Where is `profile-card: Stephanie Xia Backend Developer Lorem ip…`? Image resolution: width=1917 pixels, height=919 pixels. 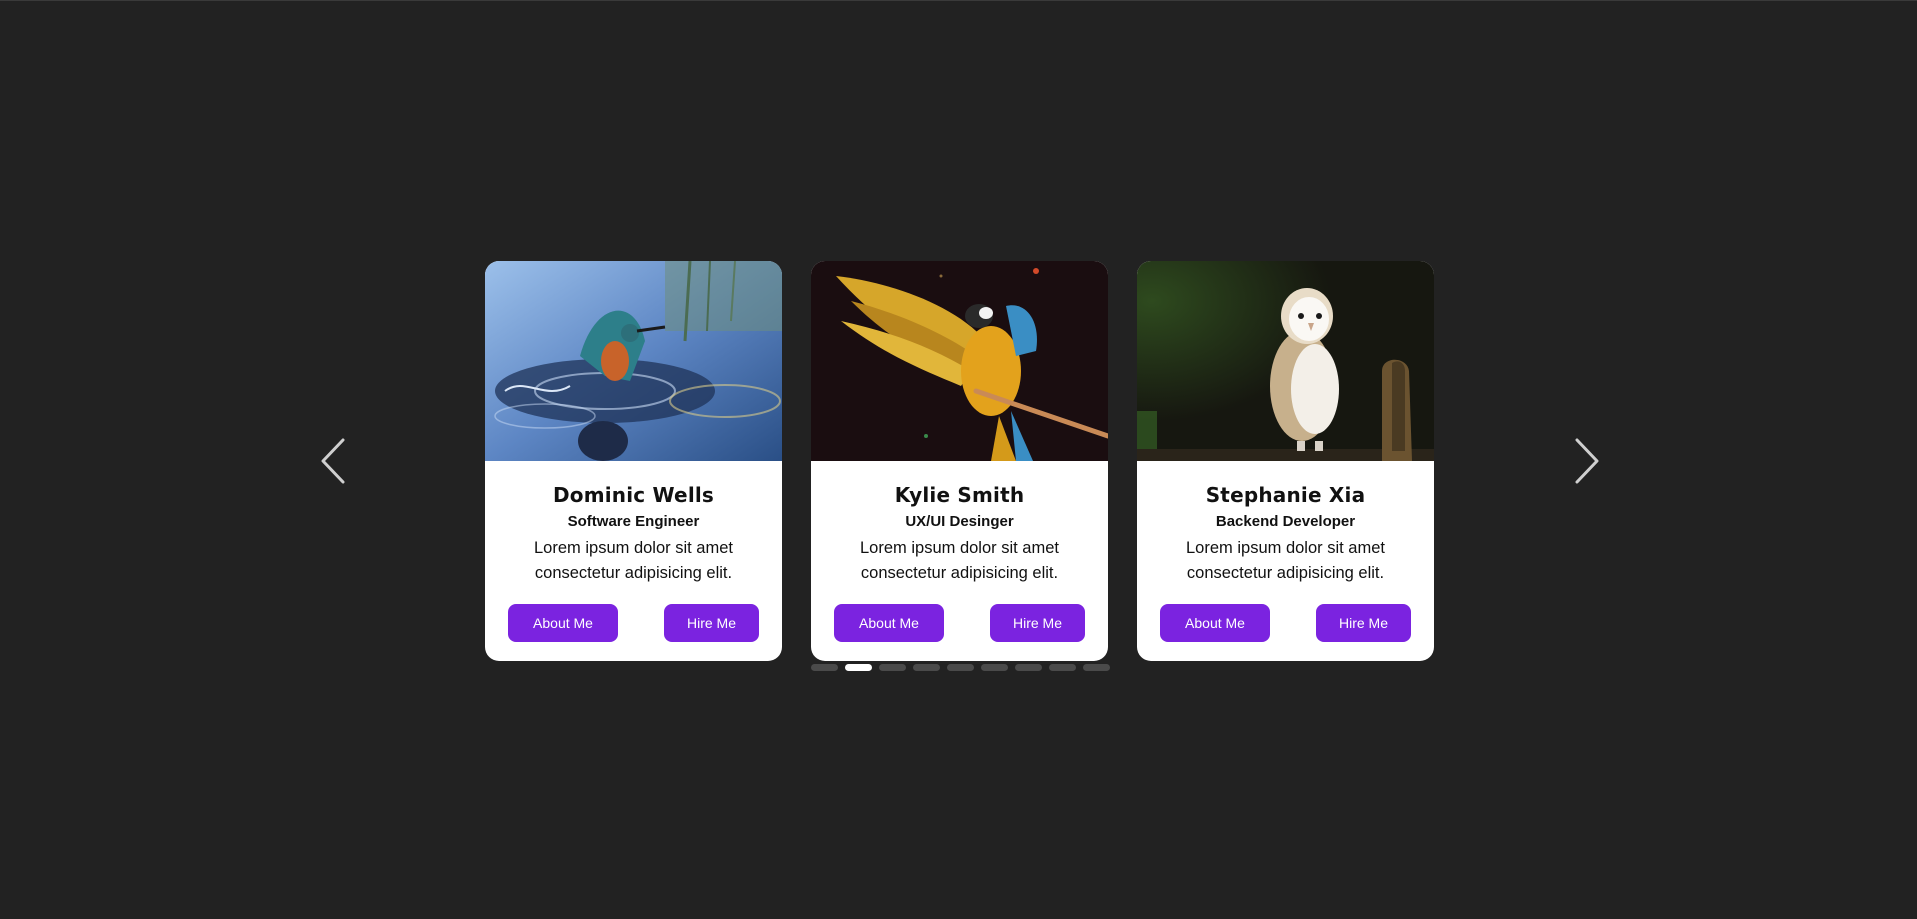
profile-card: Stephanie Xia Backend Developer Lorem ip… is located at coordinates (1285, 461).